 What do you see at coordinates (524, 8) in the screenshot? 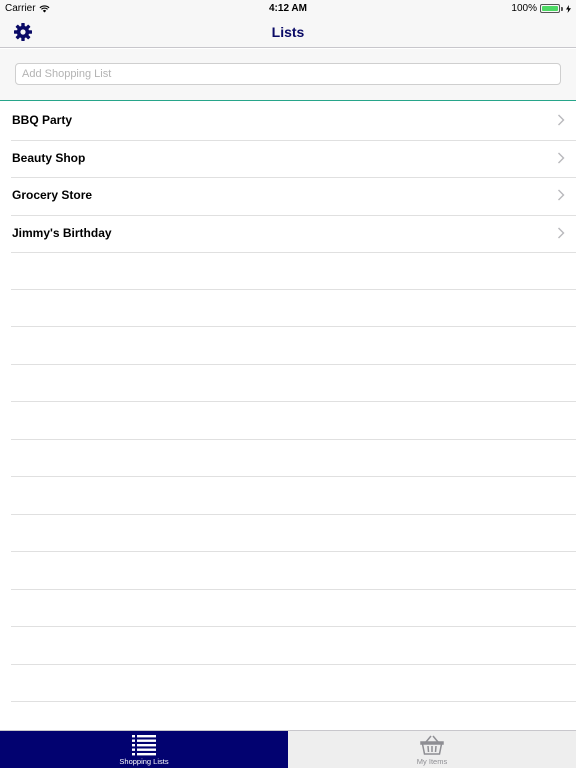
I see `battery-percent: 100%` at bounding box center [524, 8].